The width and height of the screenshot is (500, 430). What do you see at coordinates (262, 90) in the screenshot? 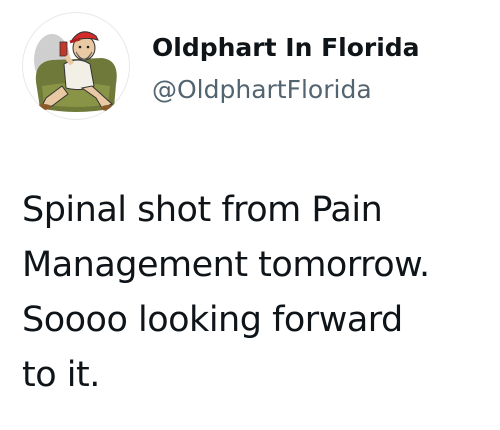
I see `author-handle: @OldphartFlorida` at bounding box center [262, 90].